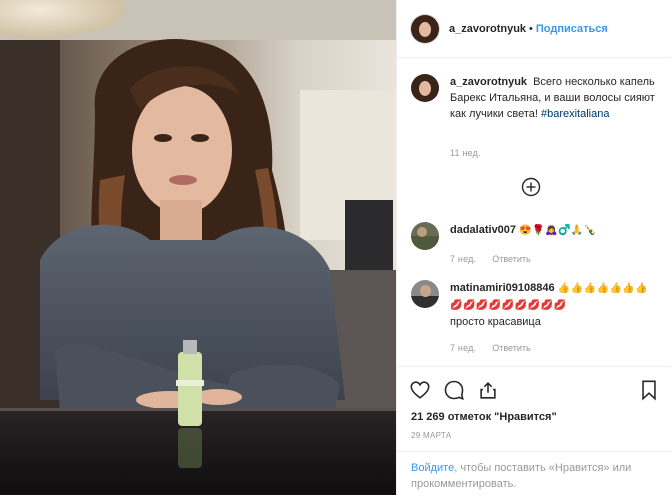  What do you see at coordinates (528, 29) in the screenshot?
I see `header-text: a_zavorotnyuk • Подписаться` at bounding box center [528, 29].